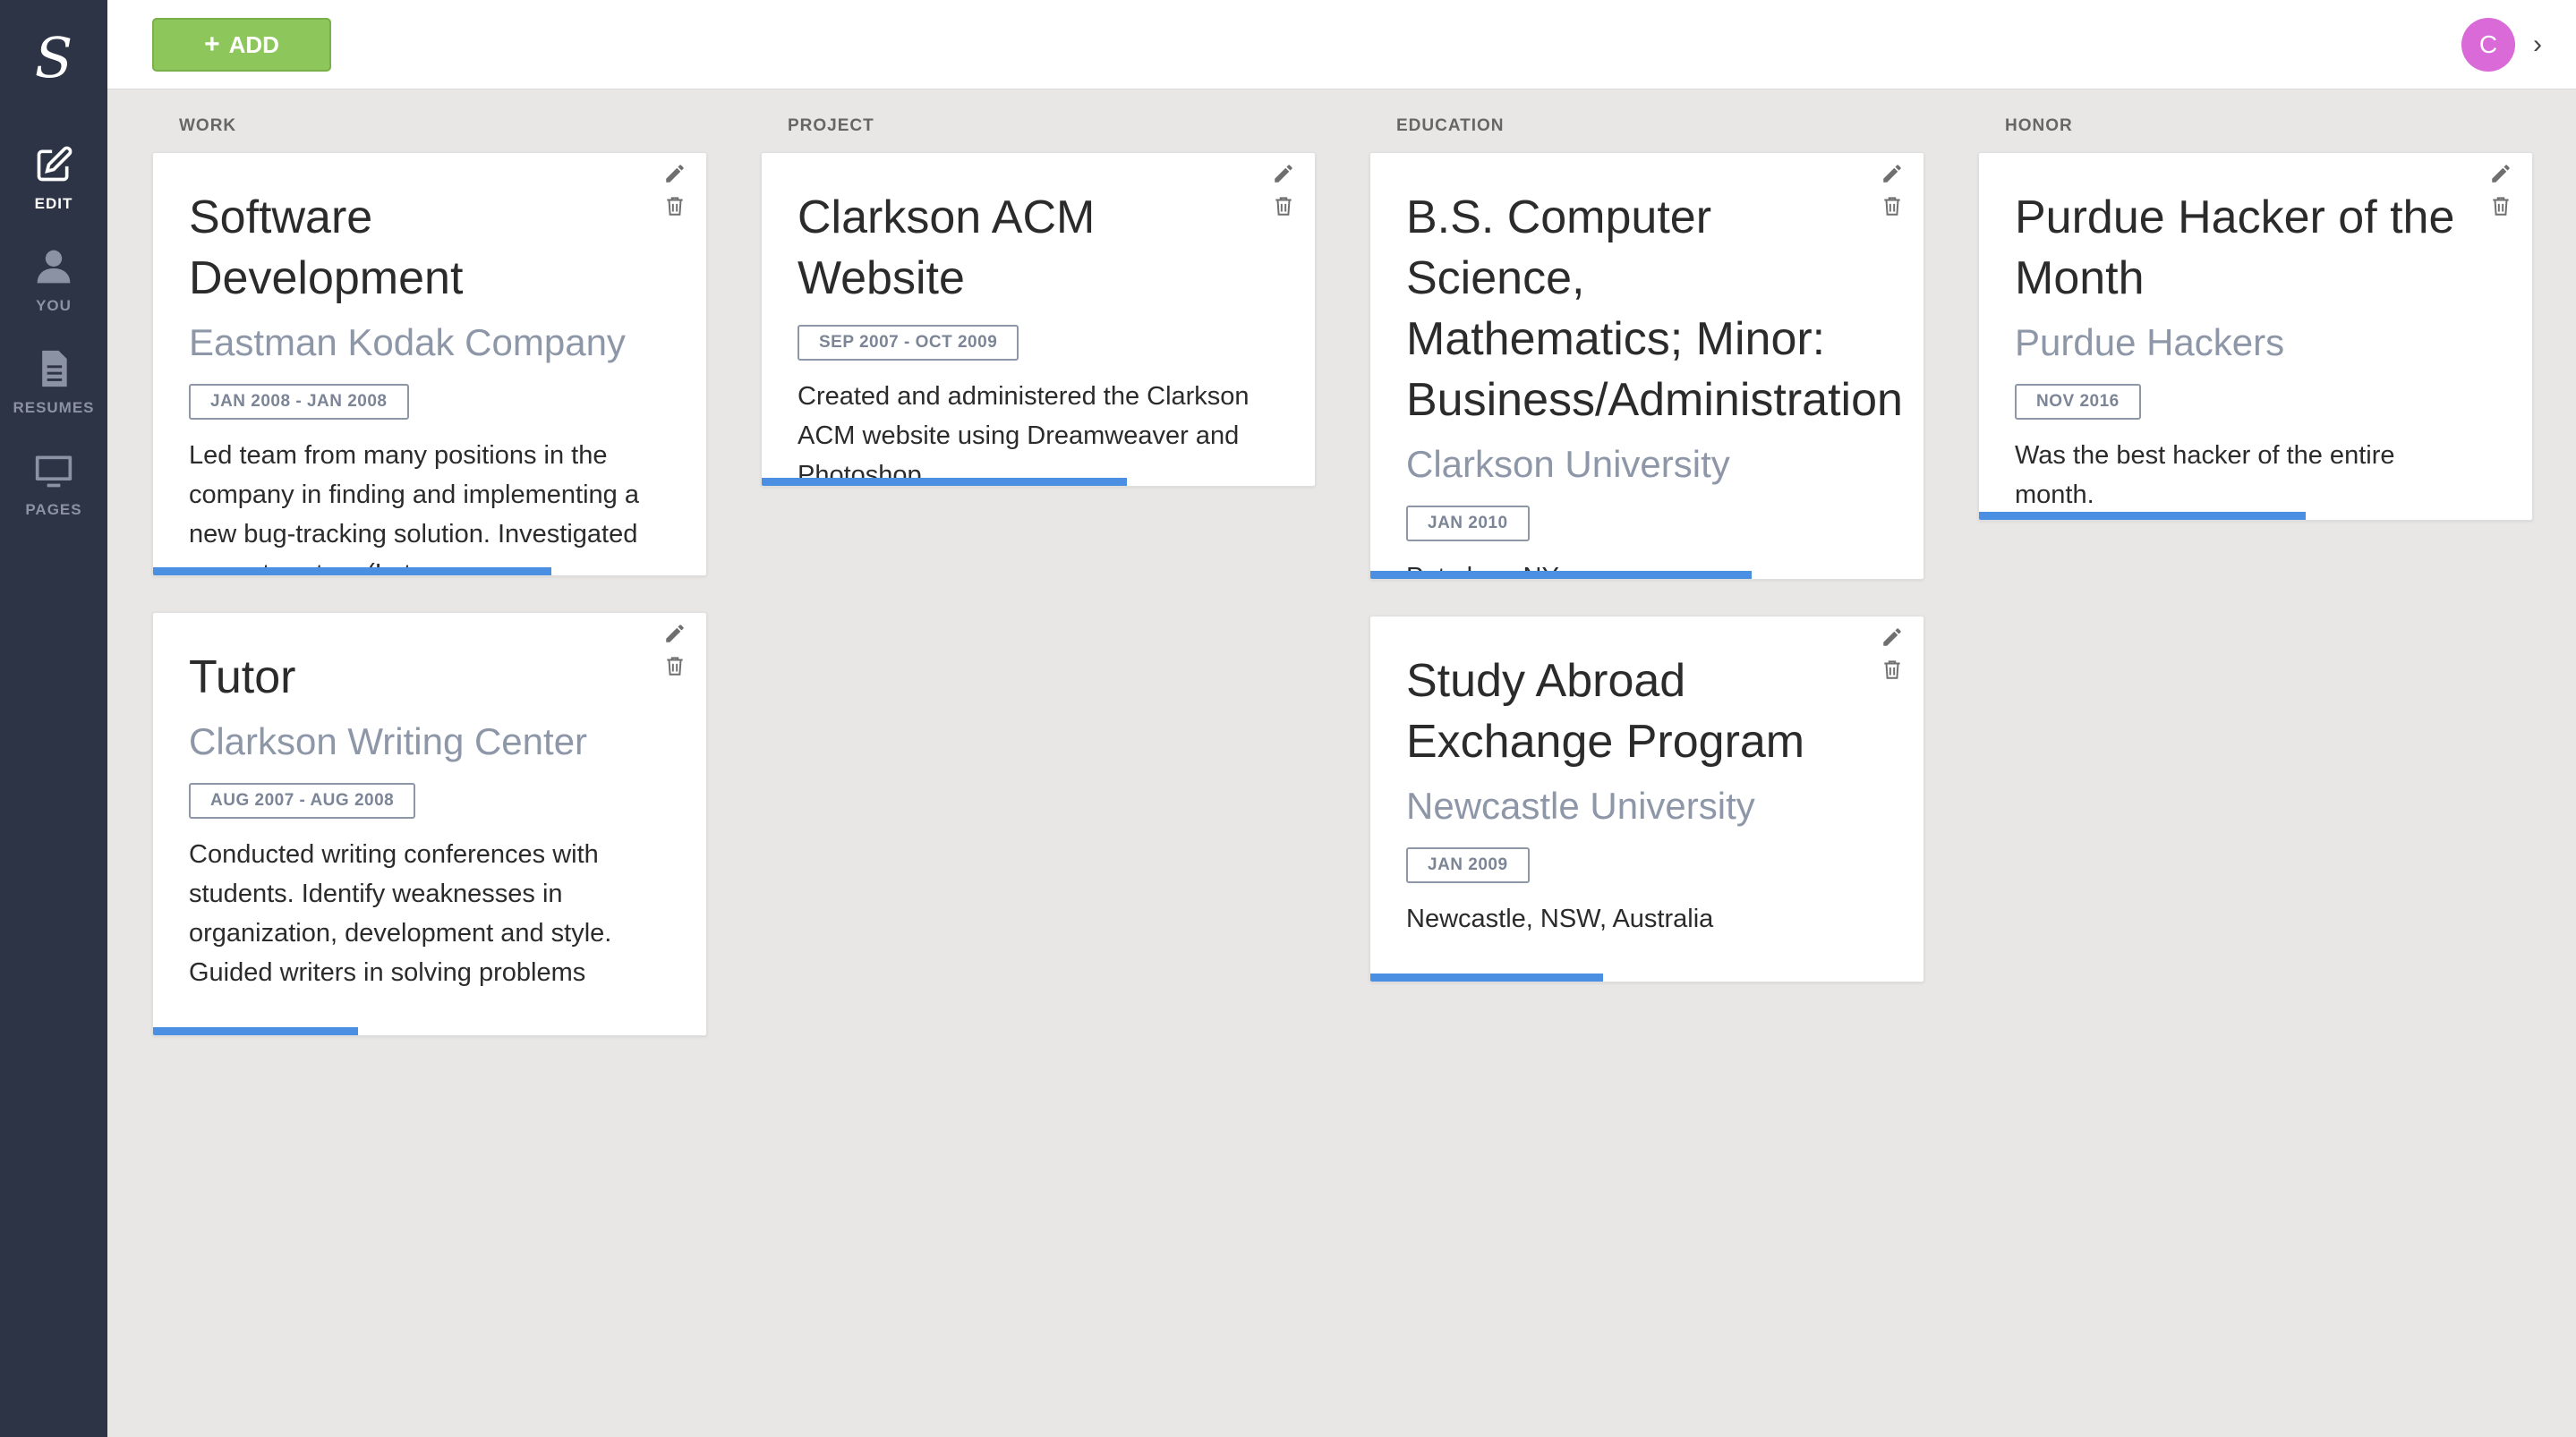  Describe the element at coordinates (326, 248) in the screenshot. I see `card-title: Software Development` at that location.